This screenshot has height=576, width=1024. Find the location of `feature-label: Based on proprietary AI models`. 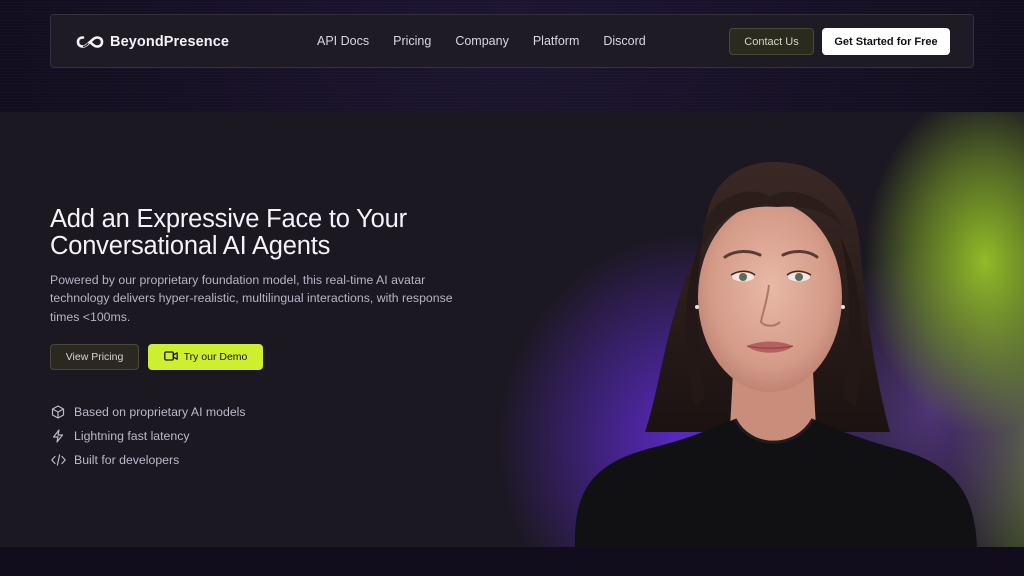

feature-label: Based on proprietary AI models is located at coordinates (160, 412).